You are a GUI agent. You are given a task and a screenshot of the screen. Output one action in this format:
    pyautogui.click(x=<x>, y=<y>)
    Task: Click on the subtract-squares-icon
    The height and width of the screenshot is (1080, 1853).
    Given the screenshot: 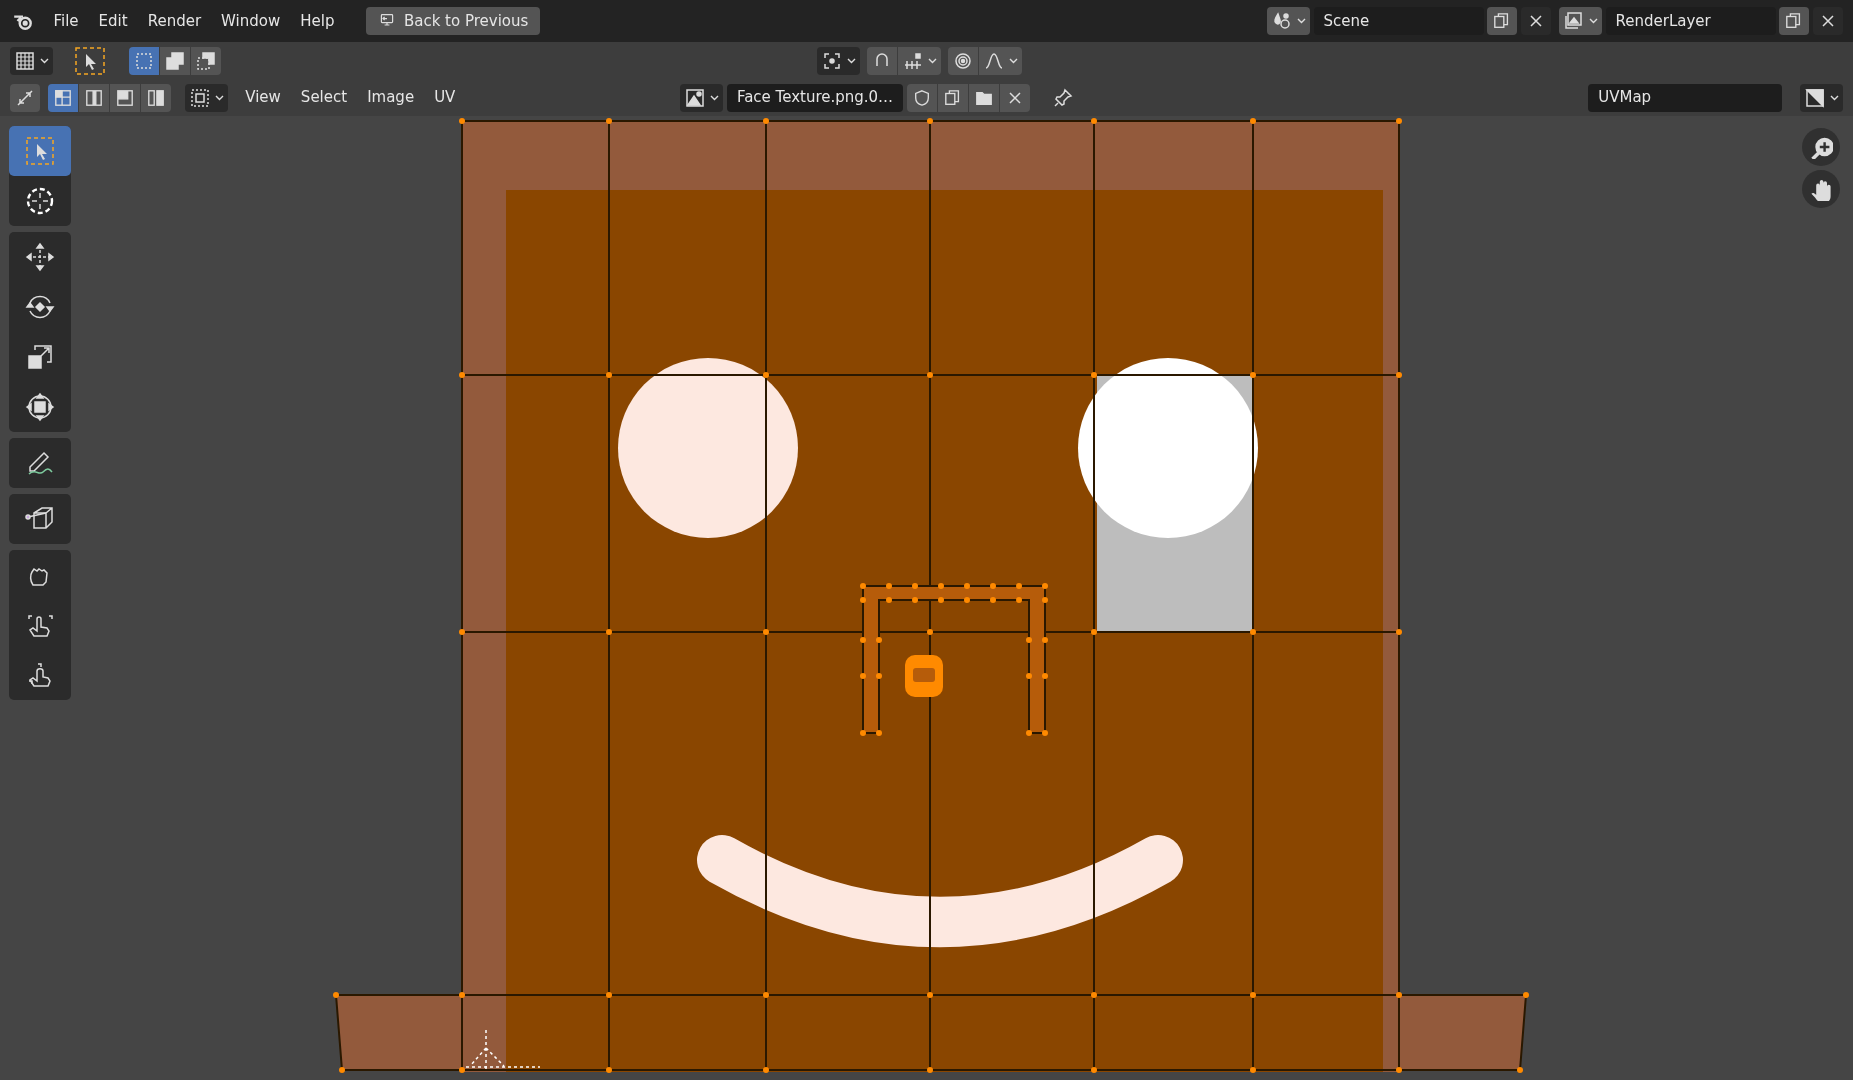 What is the action you would take?
    pyautogui.click(x=205, y=60)
    